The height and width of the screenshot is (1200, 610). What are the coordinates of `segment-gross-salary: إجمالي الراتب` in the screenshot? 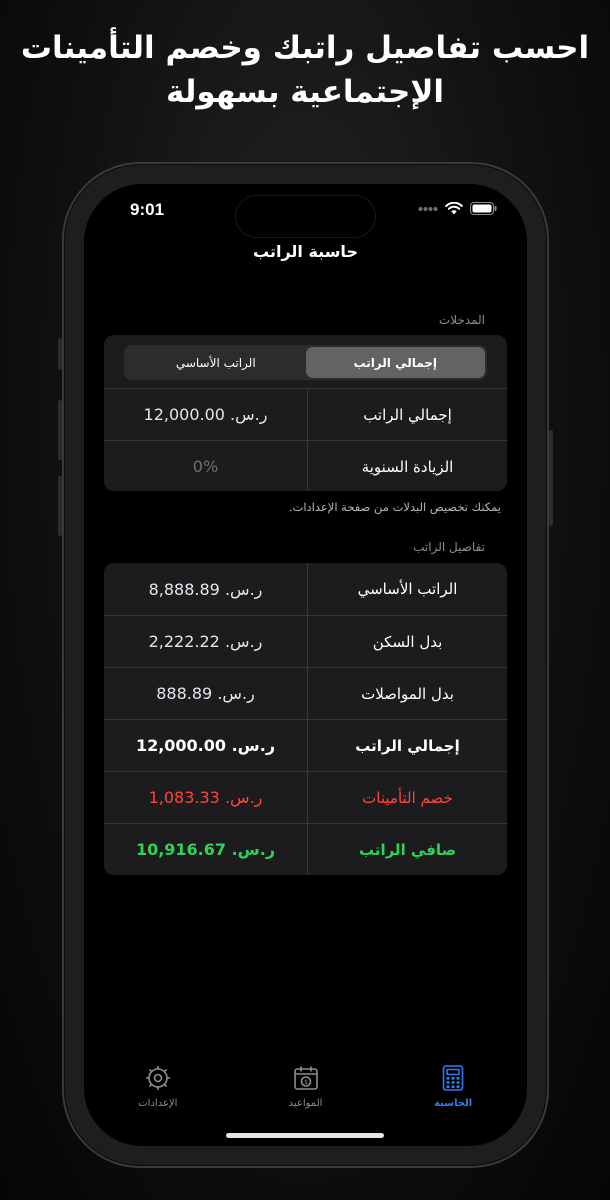 It's located at (395, 362).